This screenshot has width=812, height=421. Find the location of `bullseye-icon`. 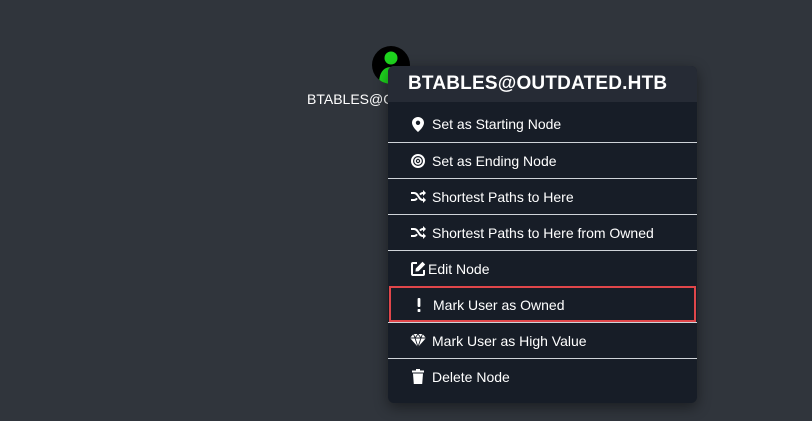

bullseye-icon is located at coordinates (418, 161).